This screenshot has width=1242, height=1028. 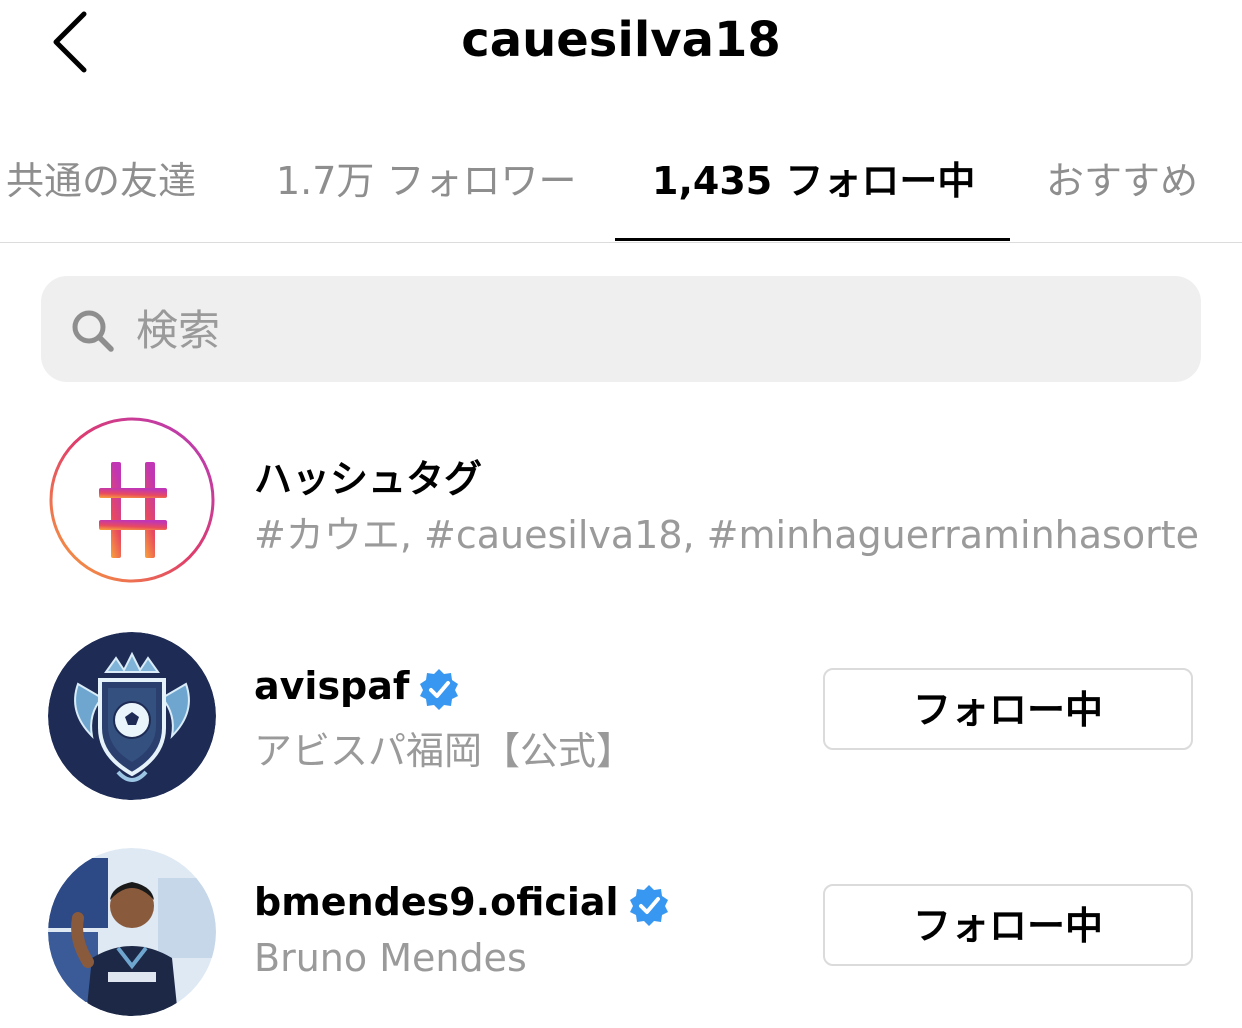 I want to click on display-name: アビスパ福岡【公式】, so click(x=444, y=751).